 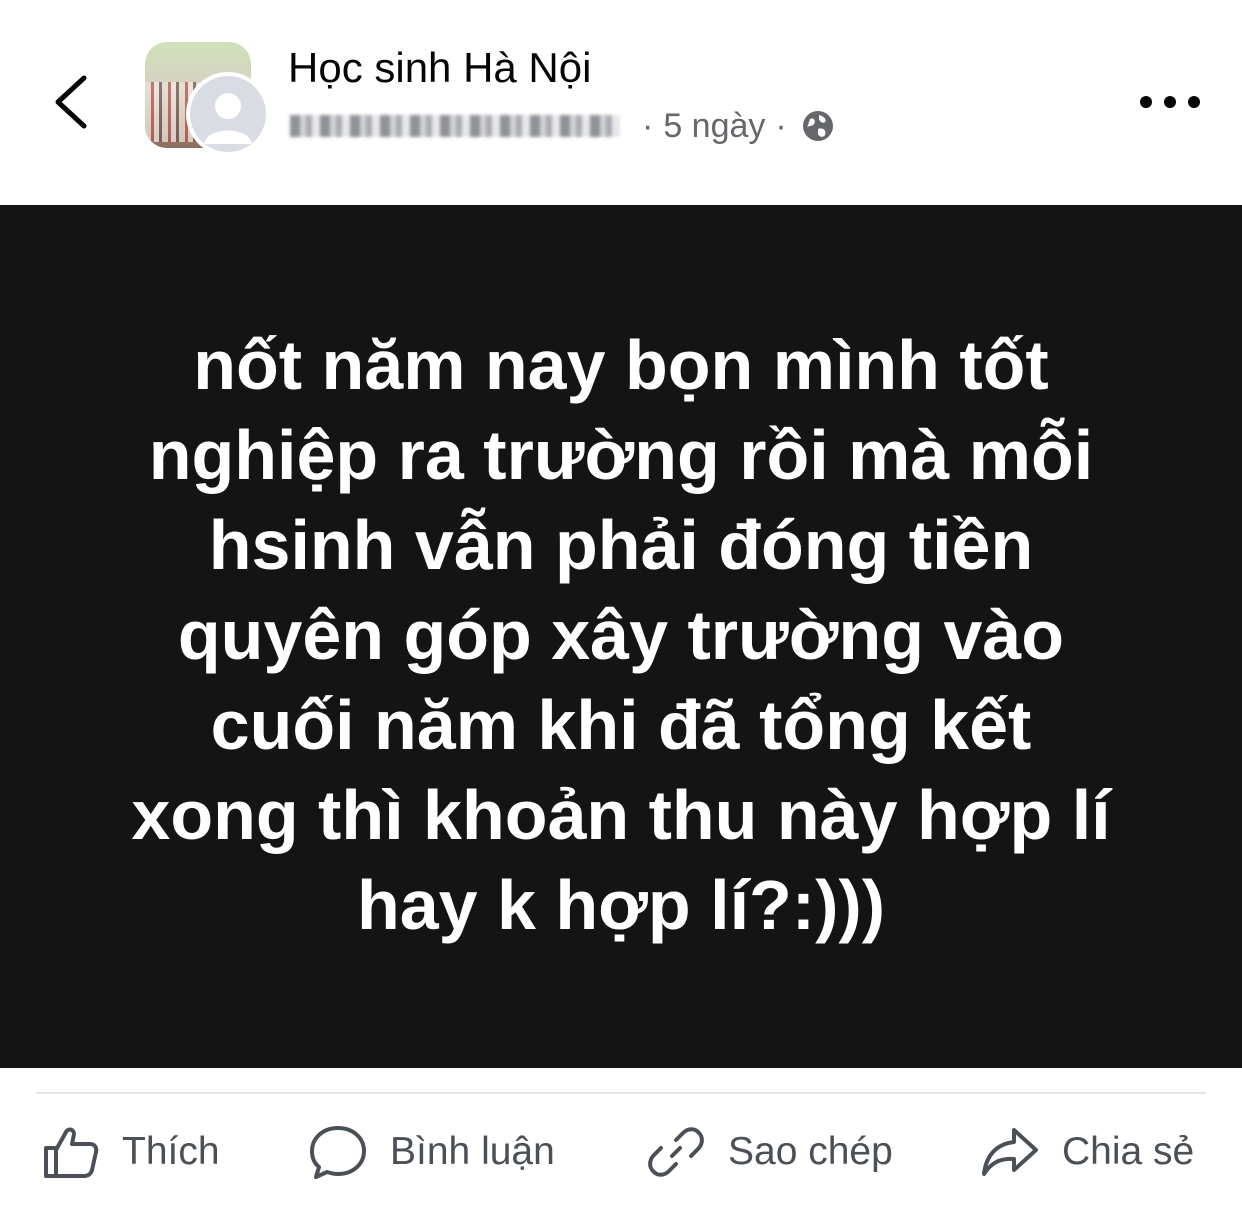 What do you see at coordinates (810, 1151) in the screenshot?
I see `copy-label: Sao chép` at bounding box center [810, 1151].